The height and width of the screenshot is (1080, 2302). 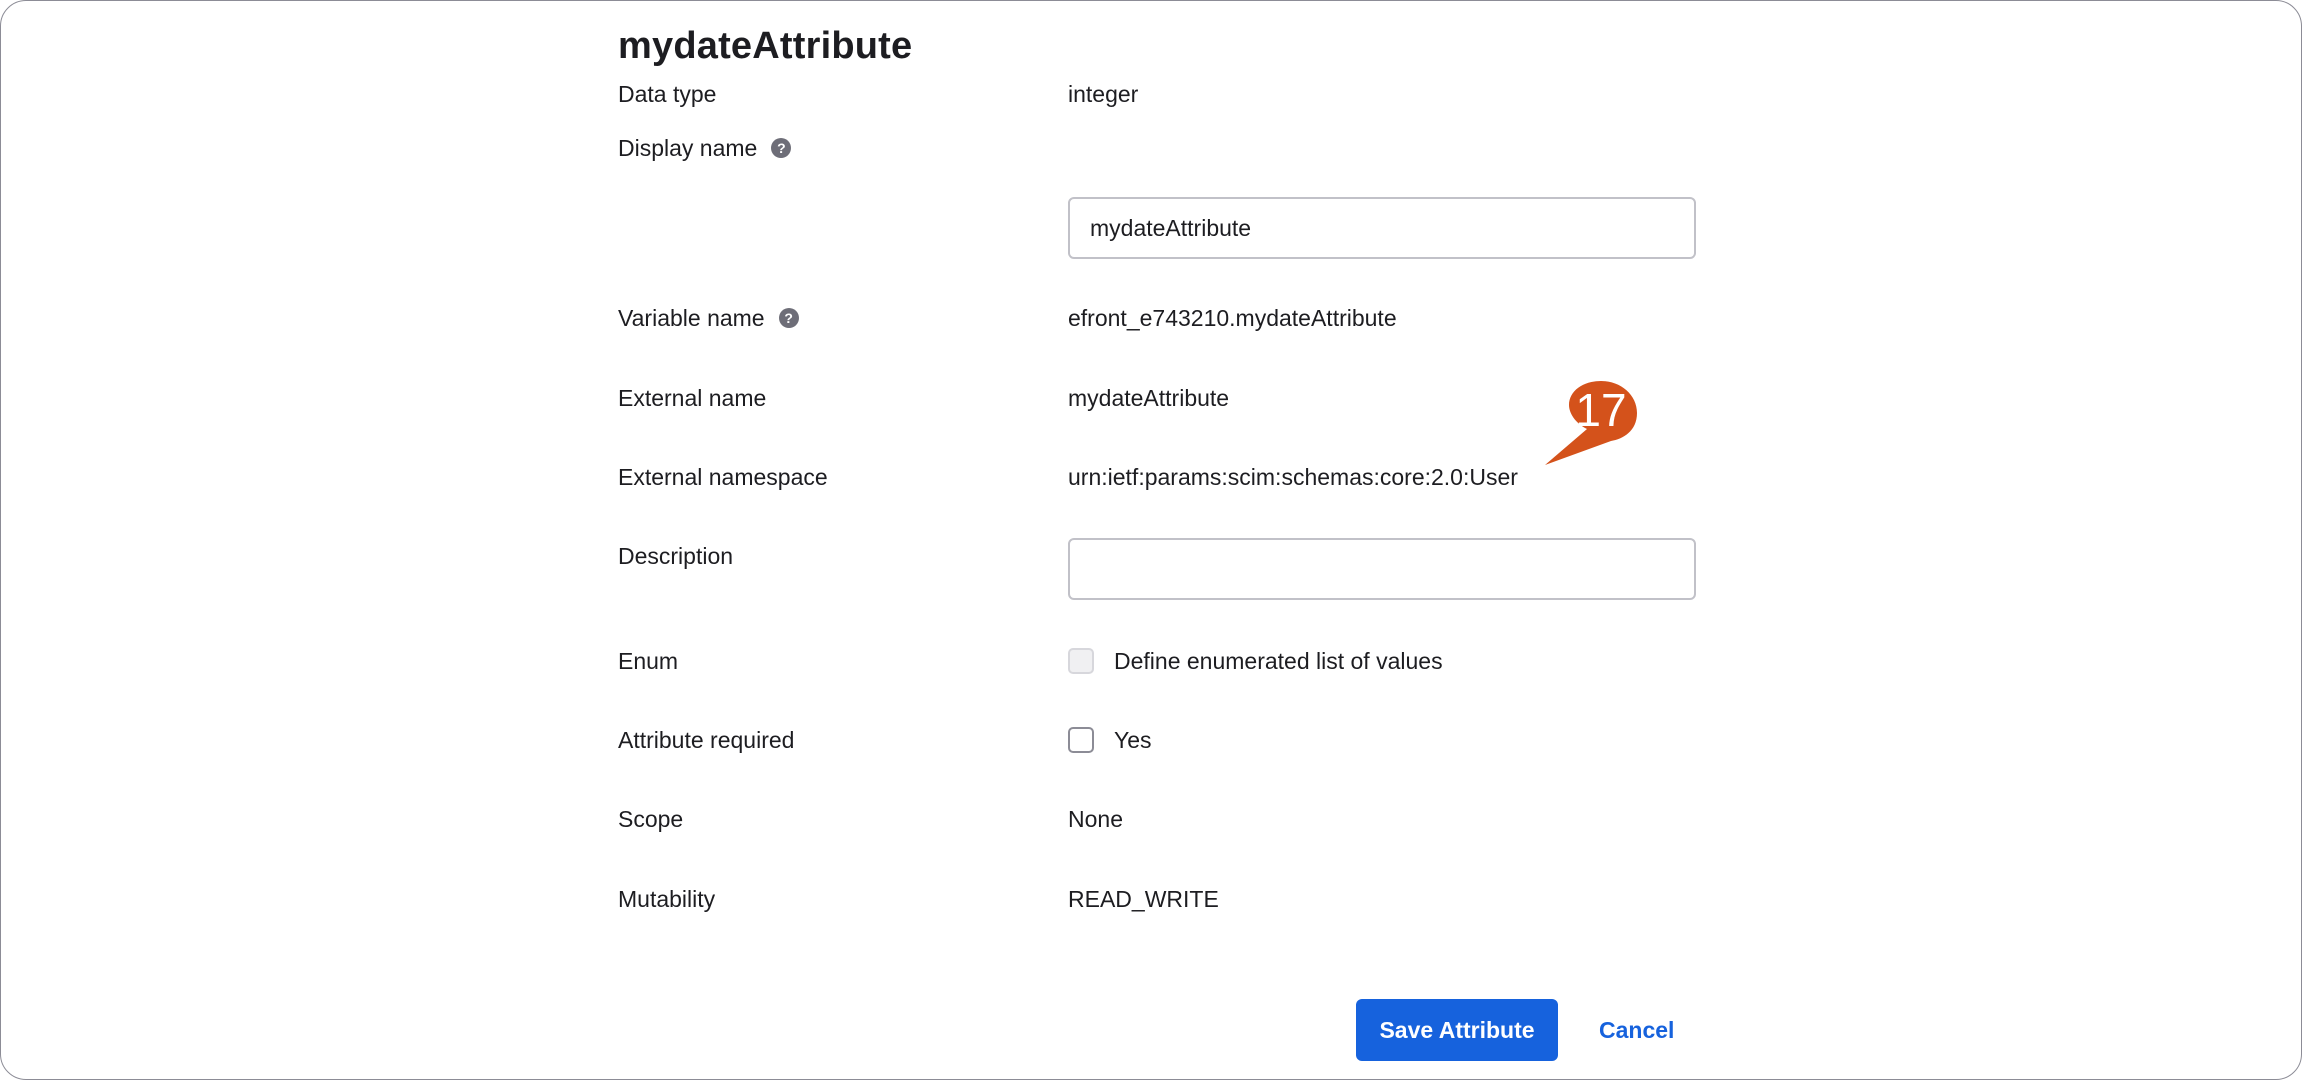 What do you see at coordinates (688, 148) in the screenshot?
I see `display-name-label-text: Display name` at bounding box center [688, 148].